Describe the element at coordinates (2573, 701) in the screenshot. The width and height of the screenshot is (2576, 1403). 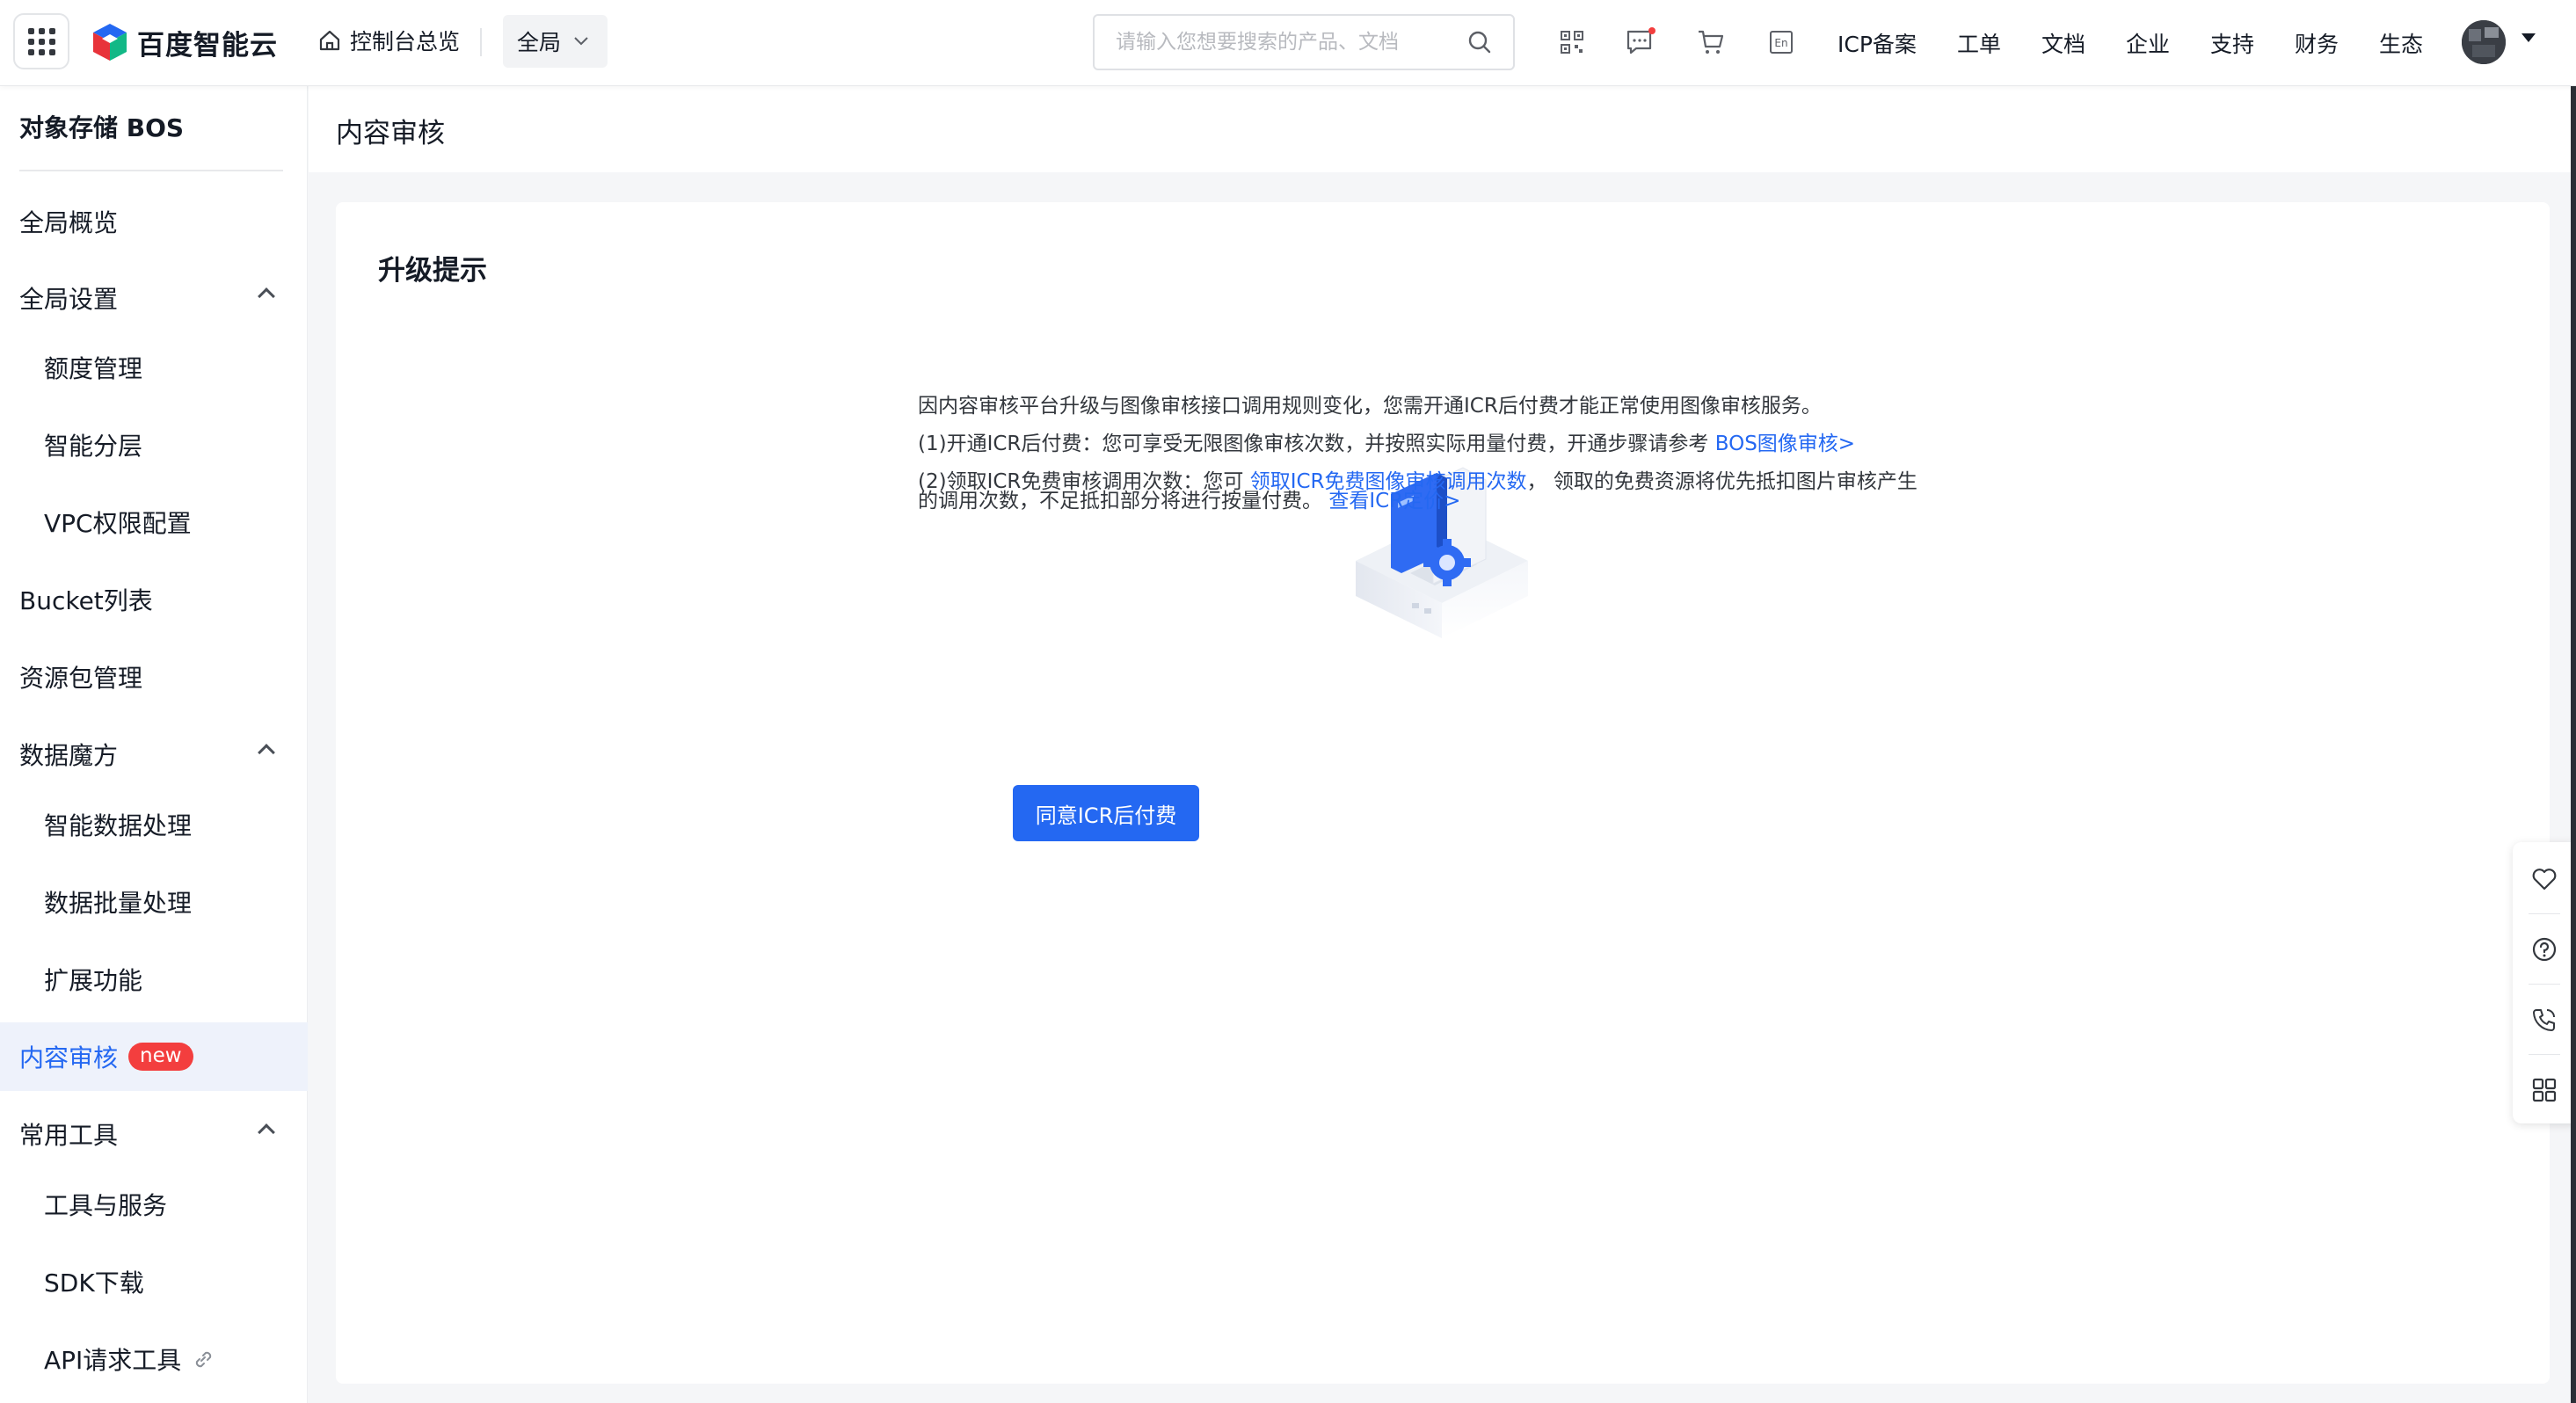
I see `window-edge` at that location.